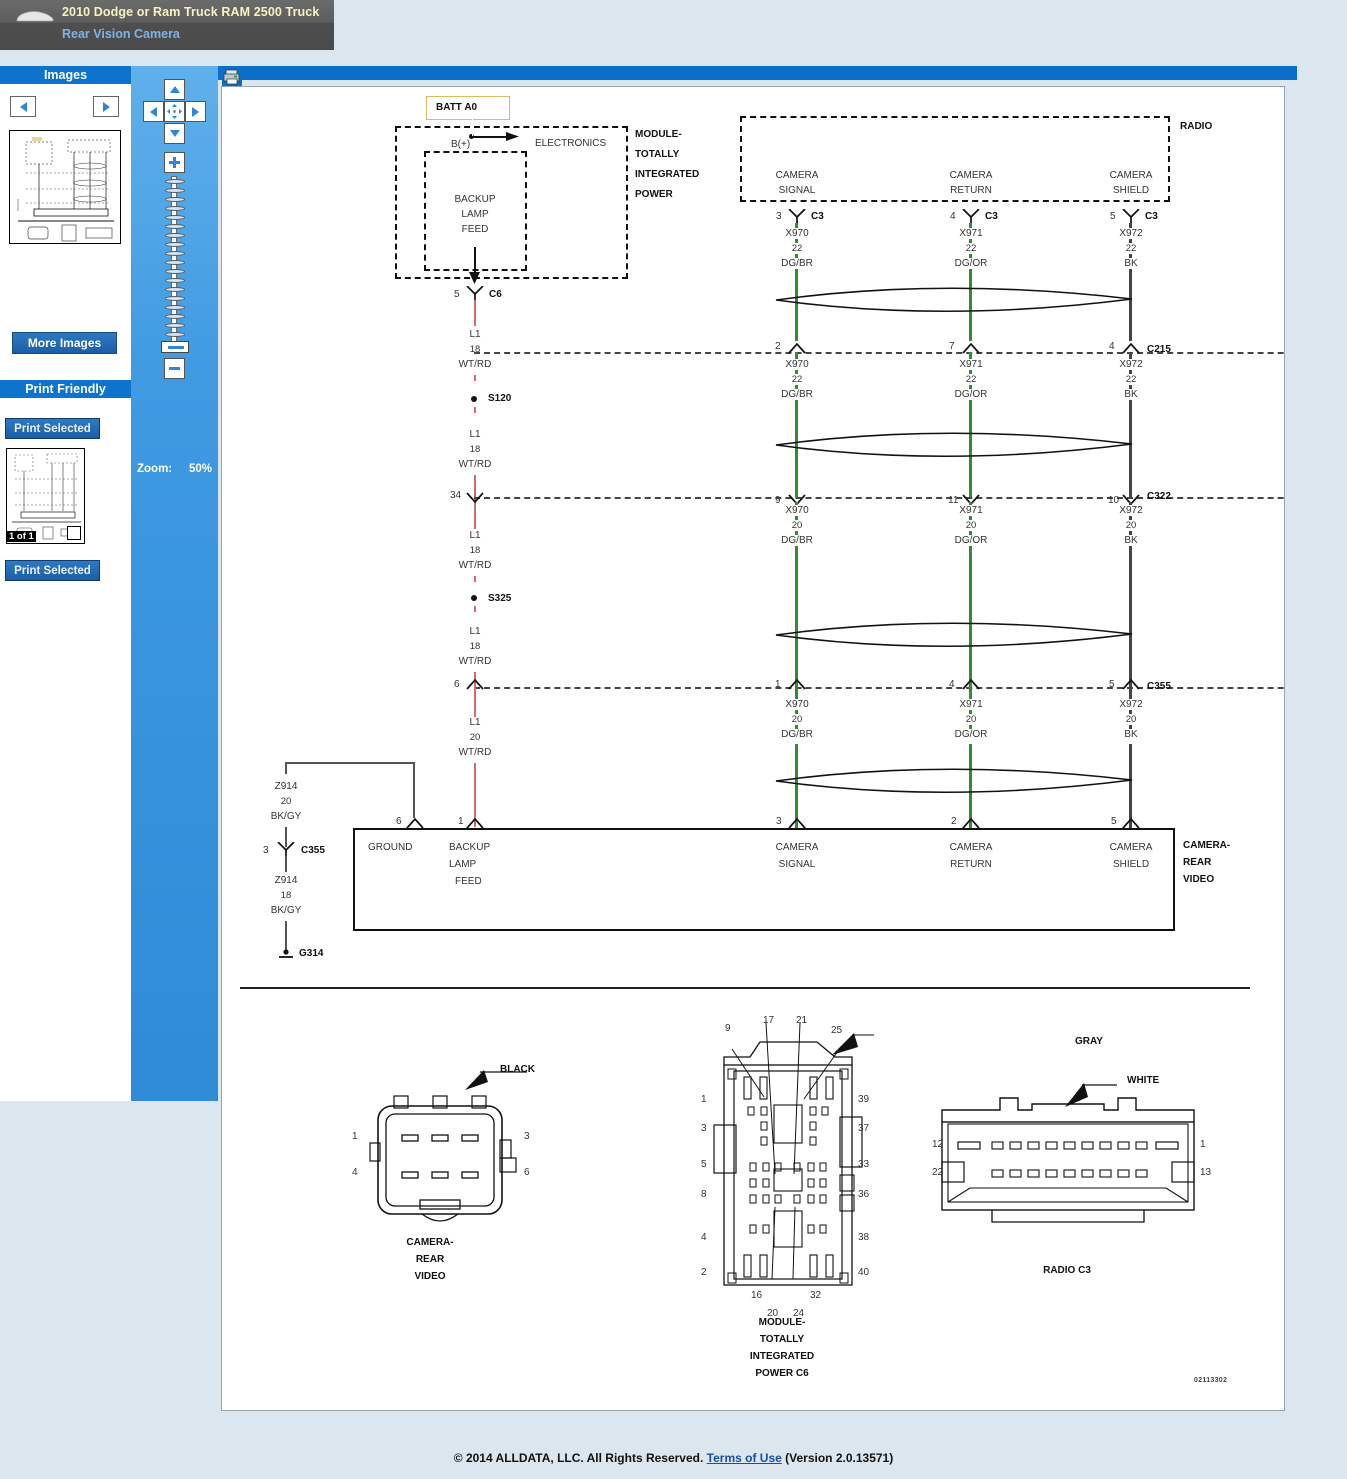 This screenshot has height=1479, width=1347. What do you see at coordinates (174, 89) in the screenshot?
I see `pan-up-button` at bounding box center [174, 89].